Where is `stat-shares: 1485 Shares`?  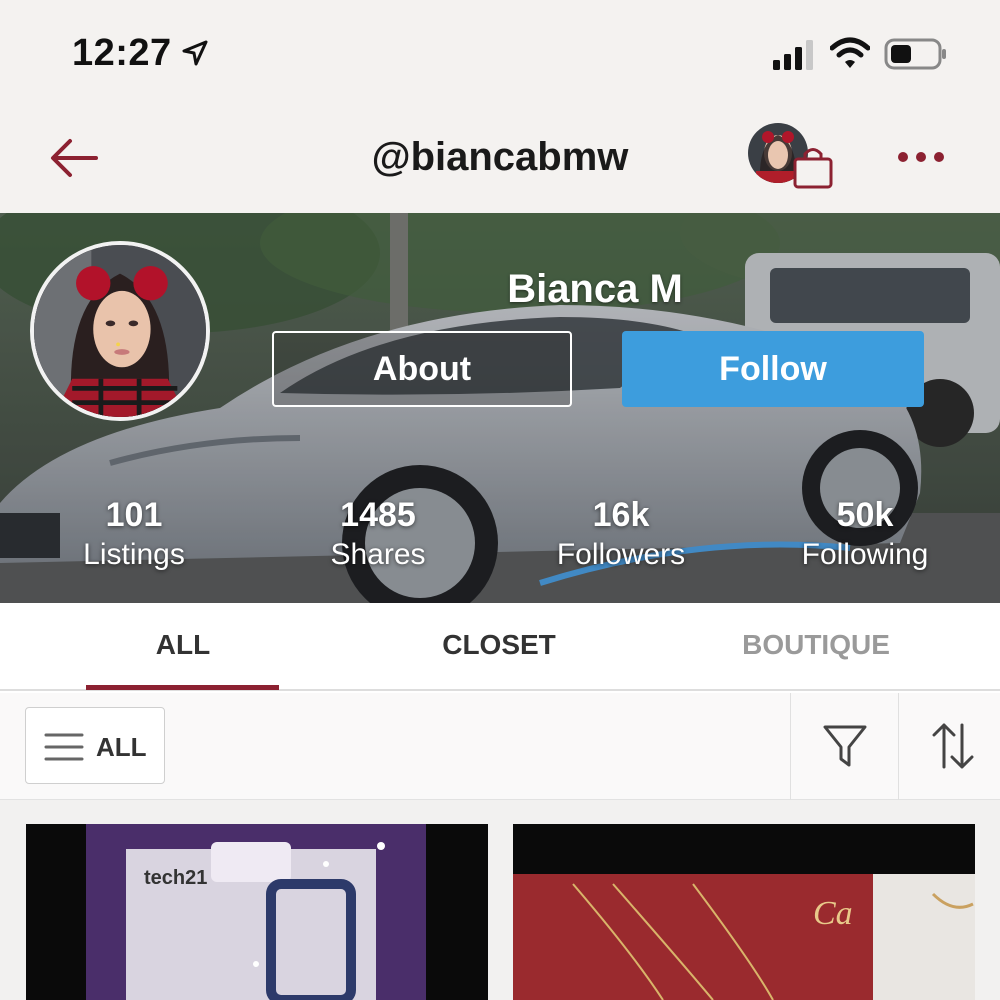 stat-shares: 1485 Shares is located at coordinates (378, 535).